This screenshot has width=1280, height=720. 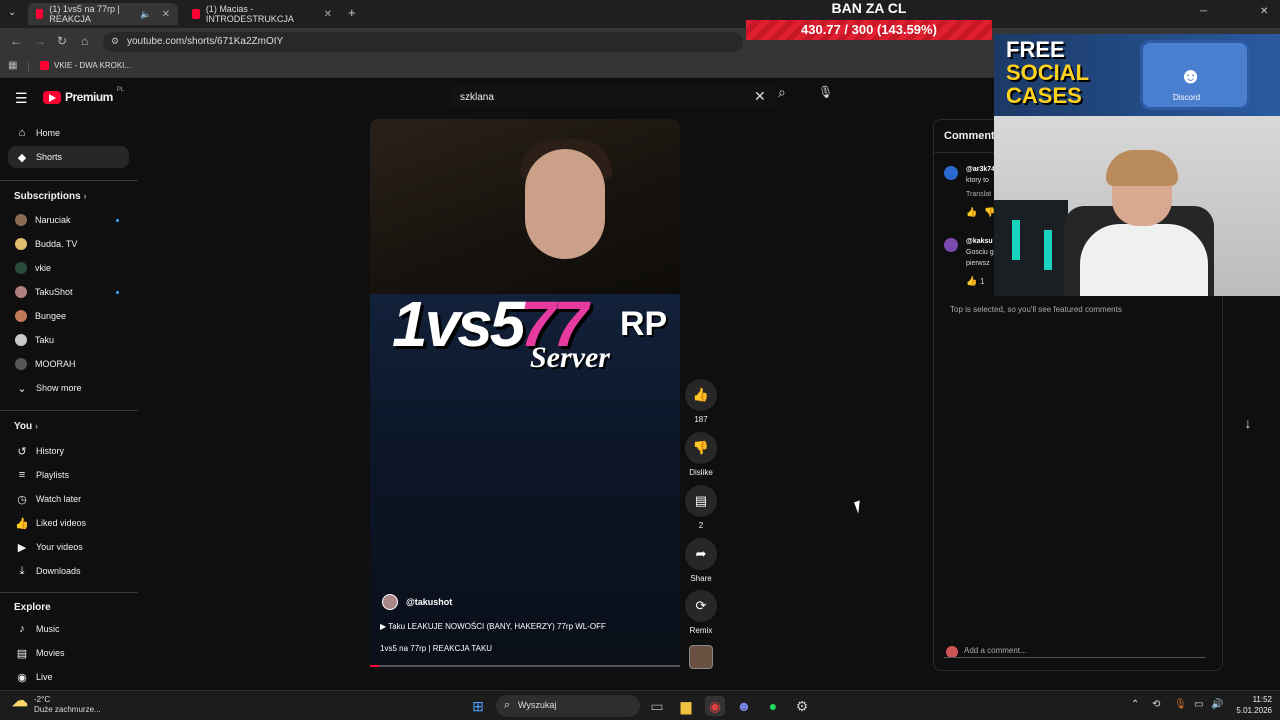 I want to click on chevron-right-icon: ›, so click(x=85, y=196).